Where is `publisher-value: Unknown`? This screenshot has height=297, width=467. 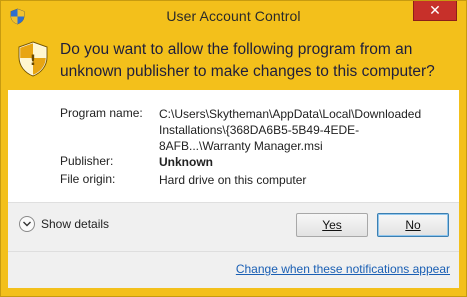 publisher-value: Unknown is located at coordinates (186, 162).